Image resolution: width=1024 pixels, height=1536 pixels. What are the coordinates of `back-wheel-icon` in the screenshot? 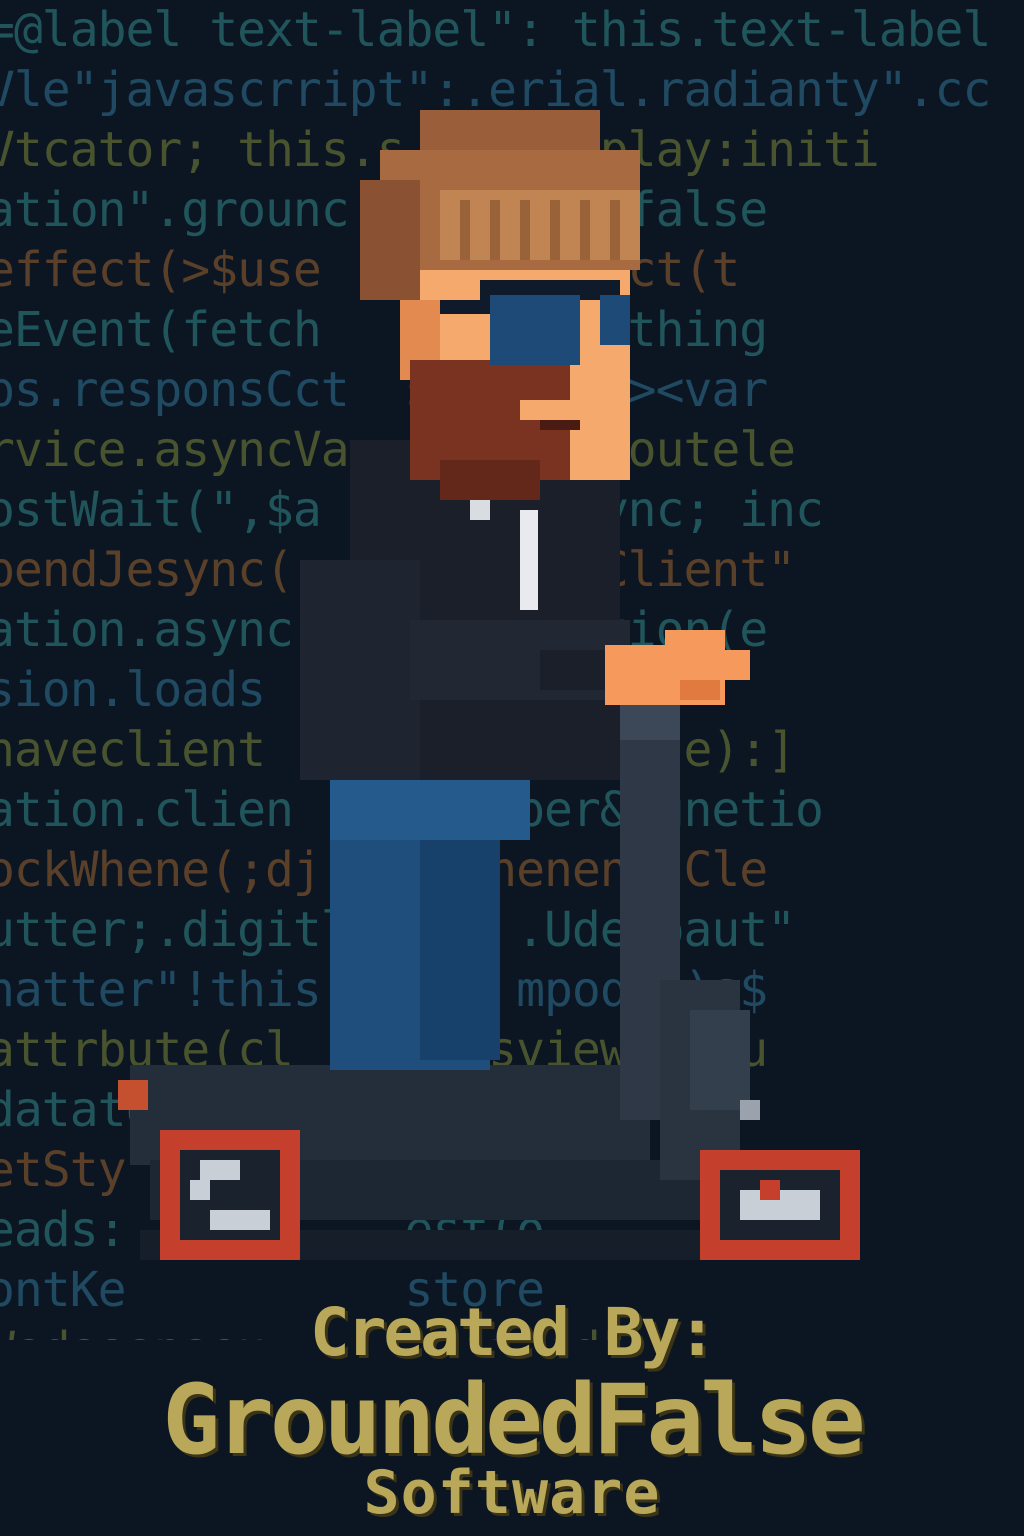 It's located at (230, 1195).